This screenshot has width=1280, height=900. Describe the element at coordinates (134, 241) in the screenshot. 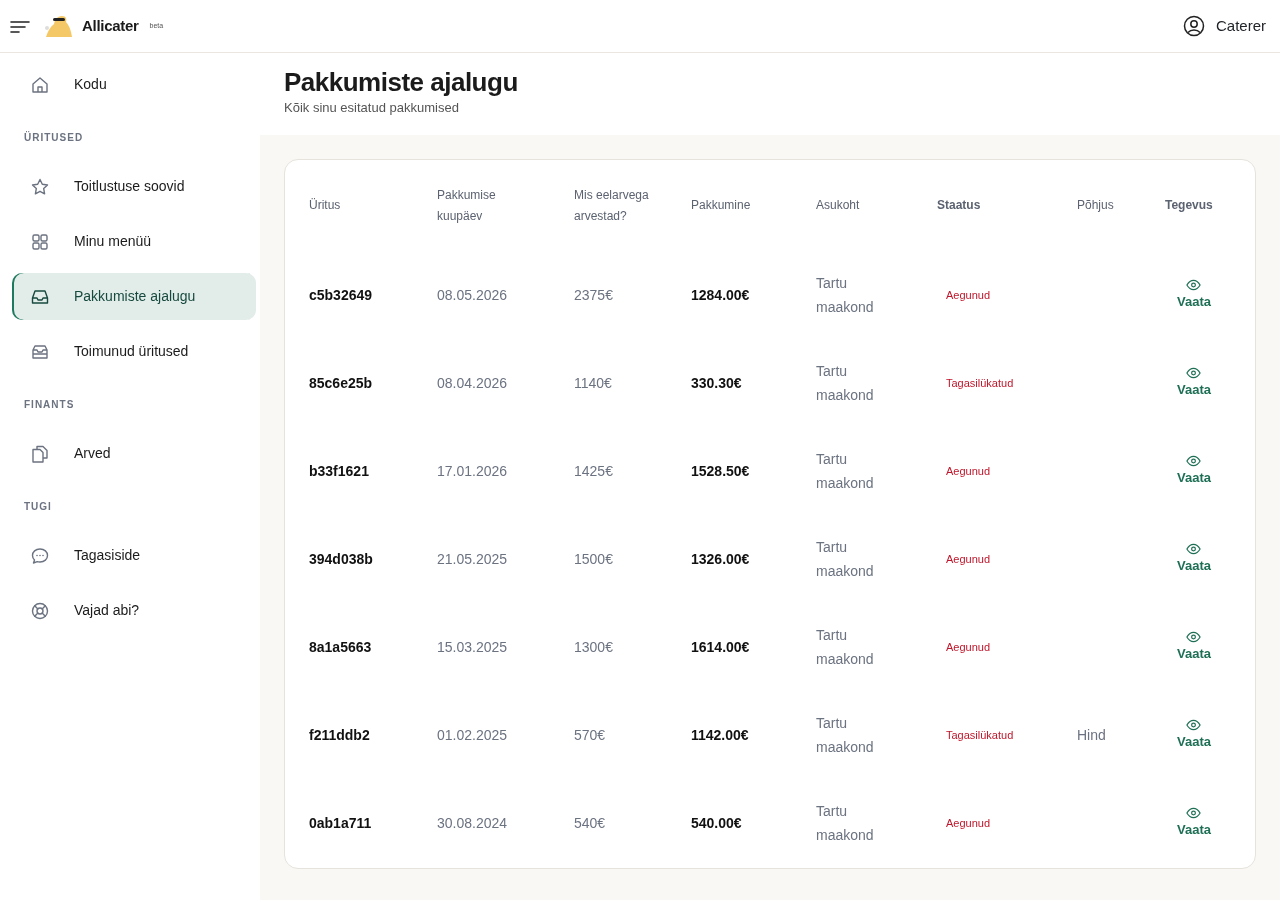

I see `sidebar-item: Minu menüü` at that location.